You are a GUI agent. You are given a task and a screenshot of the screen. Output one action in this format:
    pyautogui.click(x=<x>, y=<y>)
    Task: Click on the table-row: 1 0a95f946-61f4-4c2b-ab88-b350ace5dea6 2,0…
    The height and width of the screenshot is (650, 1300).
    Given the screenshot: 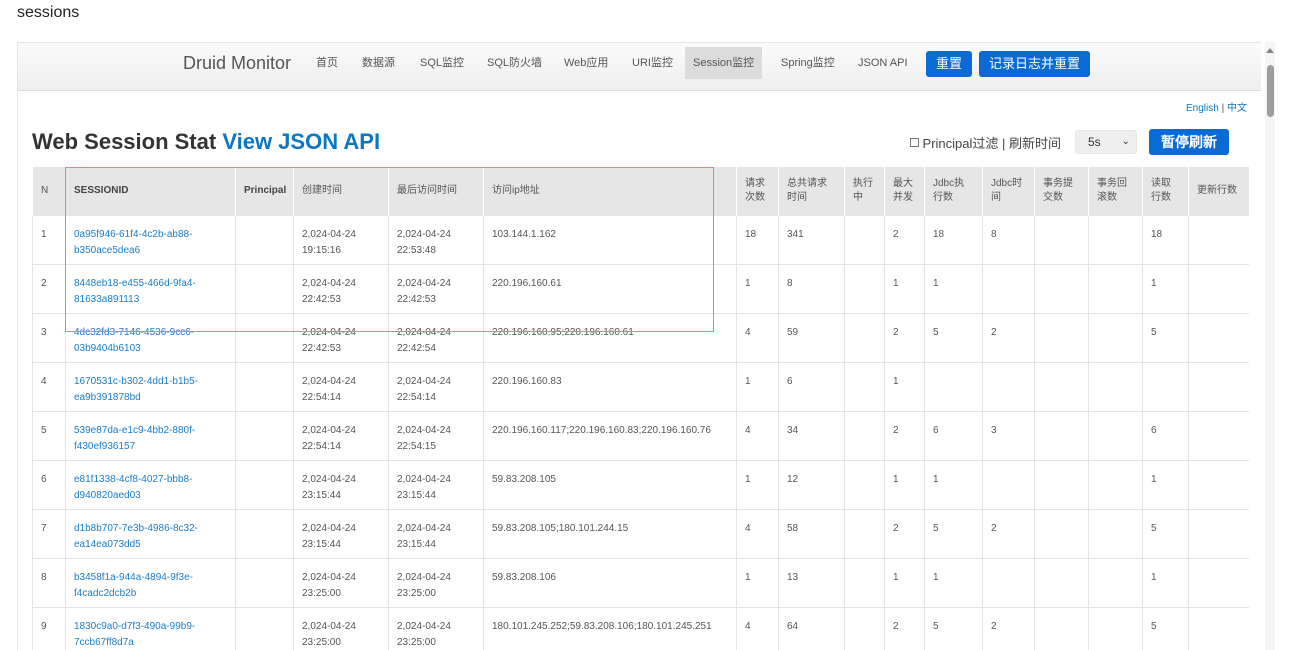 What is the action you would take?
    pyautogui.click(x=640, y=239)
    